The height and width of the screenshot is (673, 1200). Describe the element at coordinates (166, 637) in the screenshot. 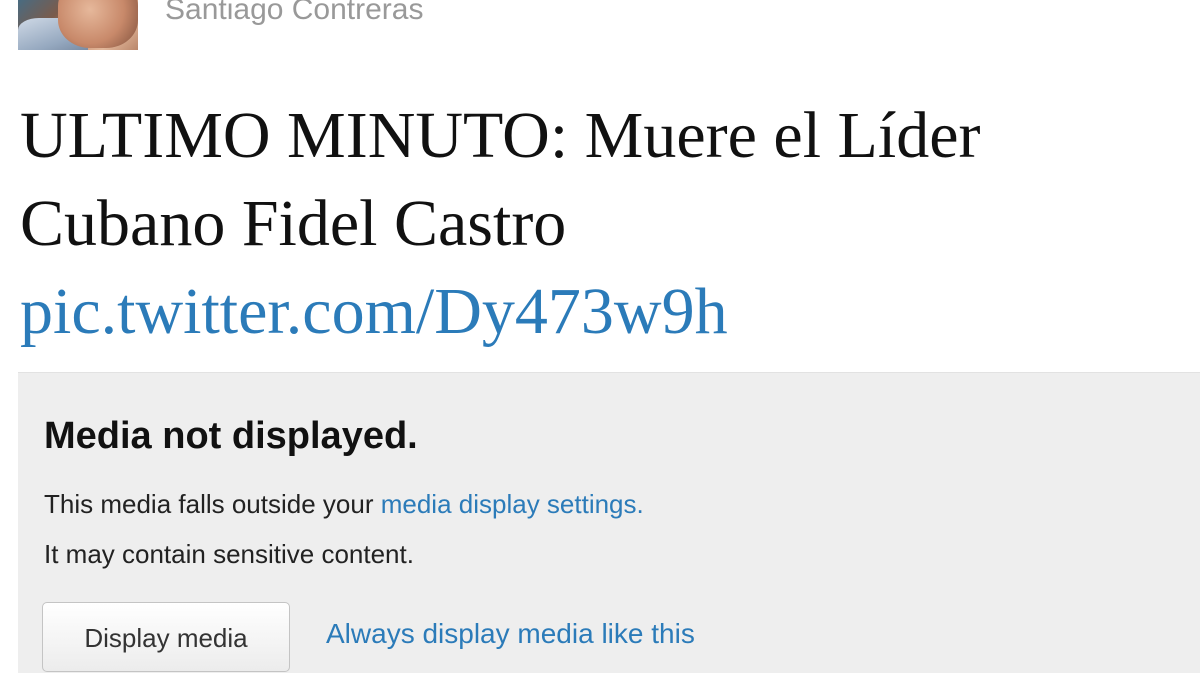

I see `display-media-button: Display media` at that location.